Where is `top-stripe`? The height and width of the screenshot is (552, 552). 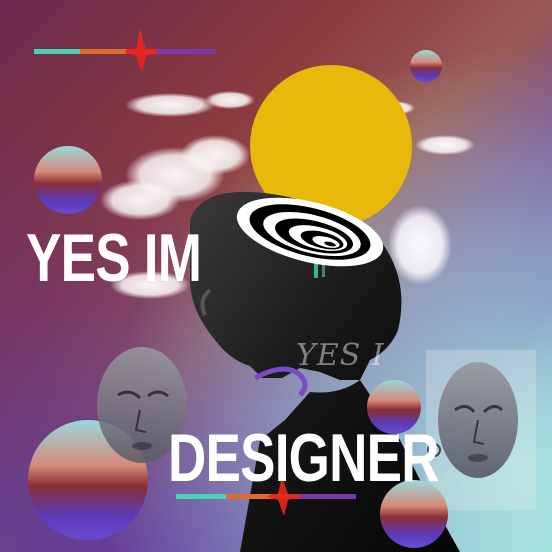 top-stripe is located at coordinates (125, 50).